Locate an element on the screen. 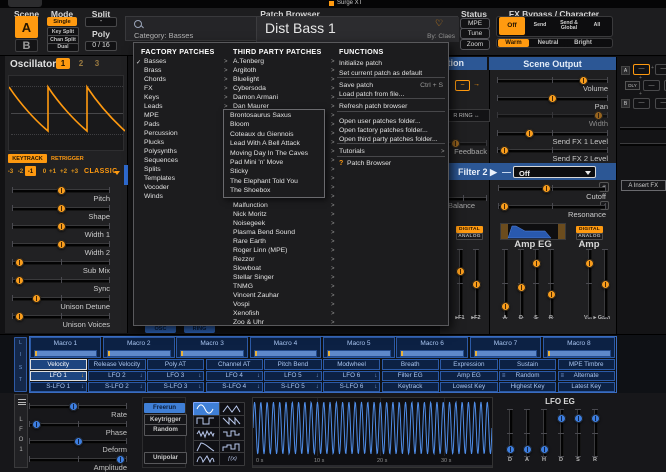  favorite-heart-icon: ♡ is located at coordinates (439, 23).